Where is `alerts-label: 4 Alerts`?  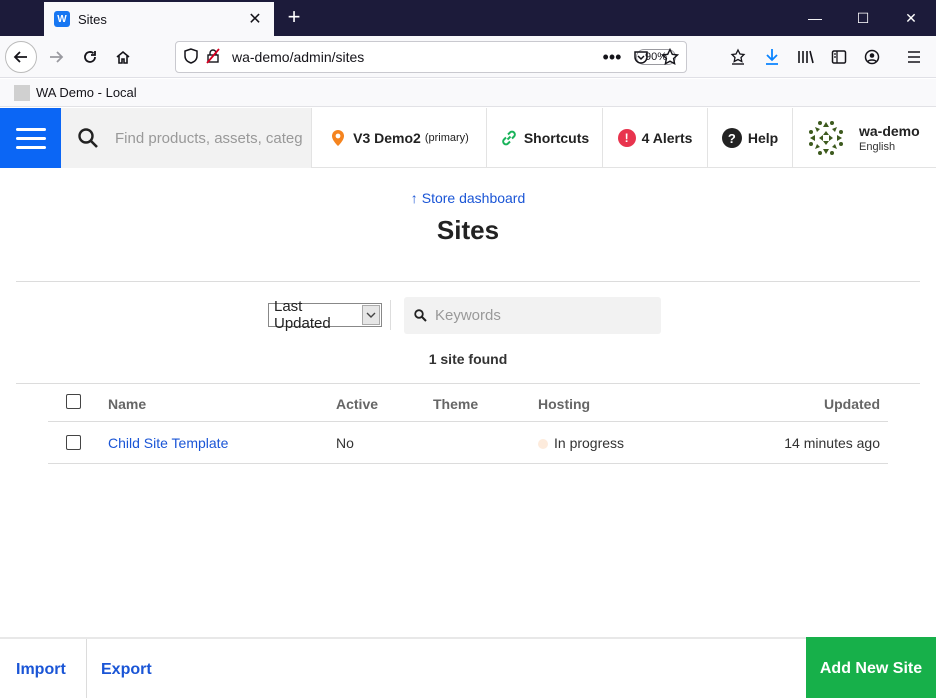
alerts-label: 4 Alerts is located at coordinates (667, 138).